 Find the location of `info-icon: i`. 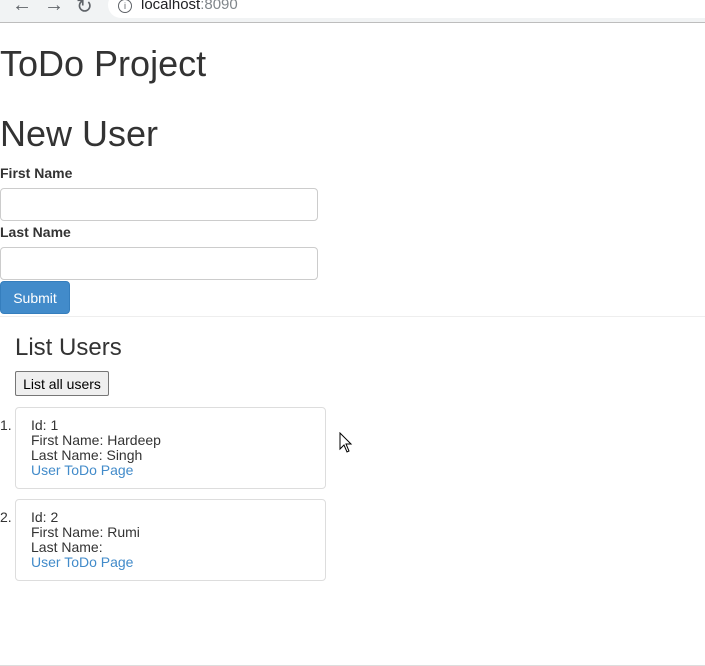

info-icon: i is located at coordinates (125, 6).